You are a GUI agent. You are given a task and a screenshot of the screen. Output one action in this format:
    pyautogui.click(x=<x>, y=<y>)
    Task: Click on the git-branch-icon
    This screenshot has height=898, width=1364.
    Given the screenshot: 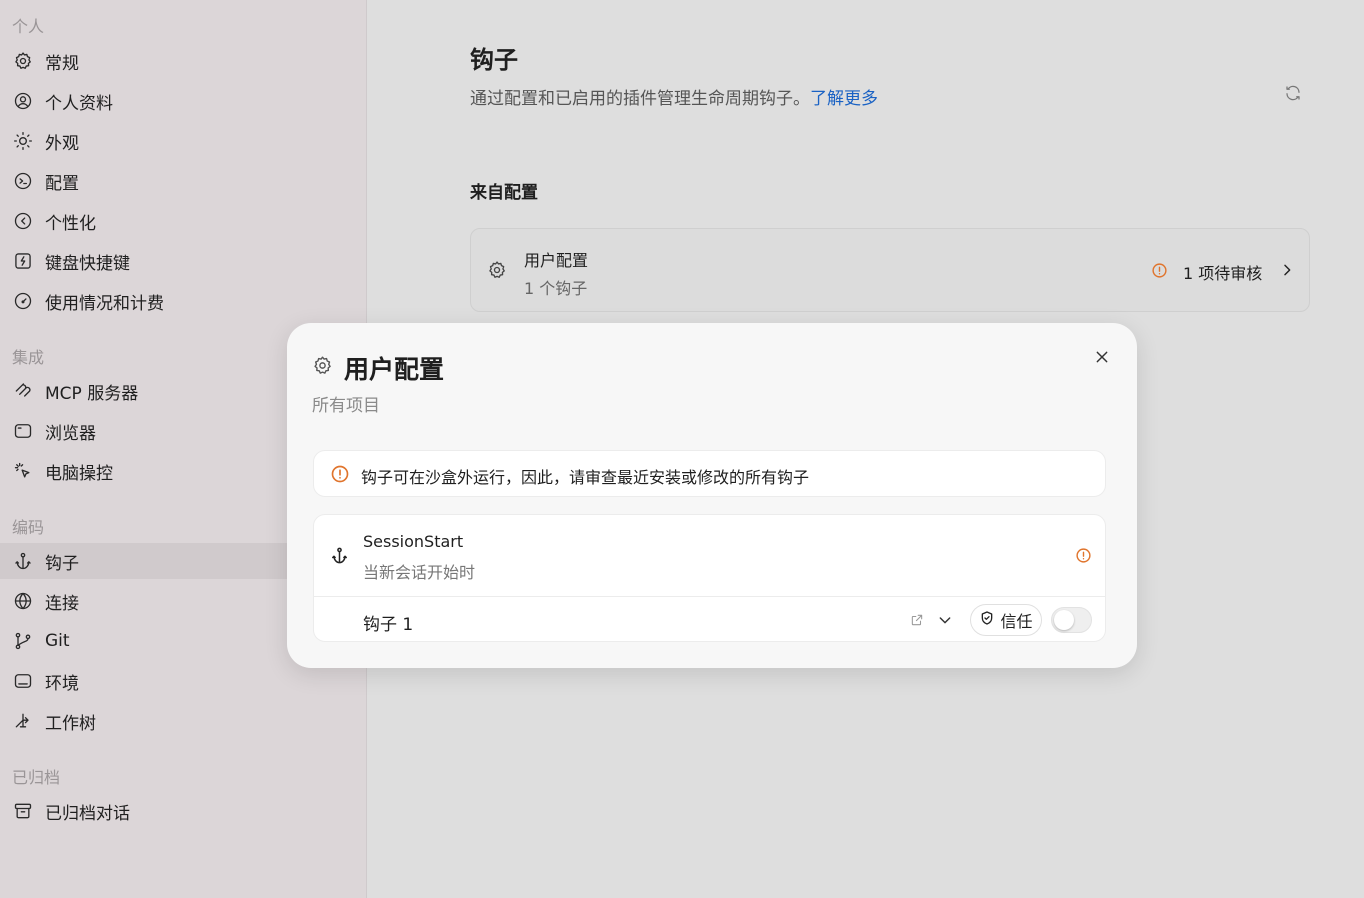 What is the action you would take?
    pyautogui.click(x=23, y=641)
    